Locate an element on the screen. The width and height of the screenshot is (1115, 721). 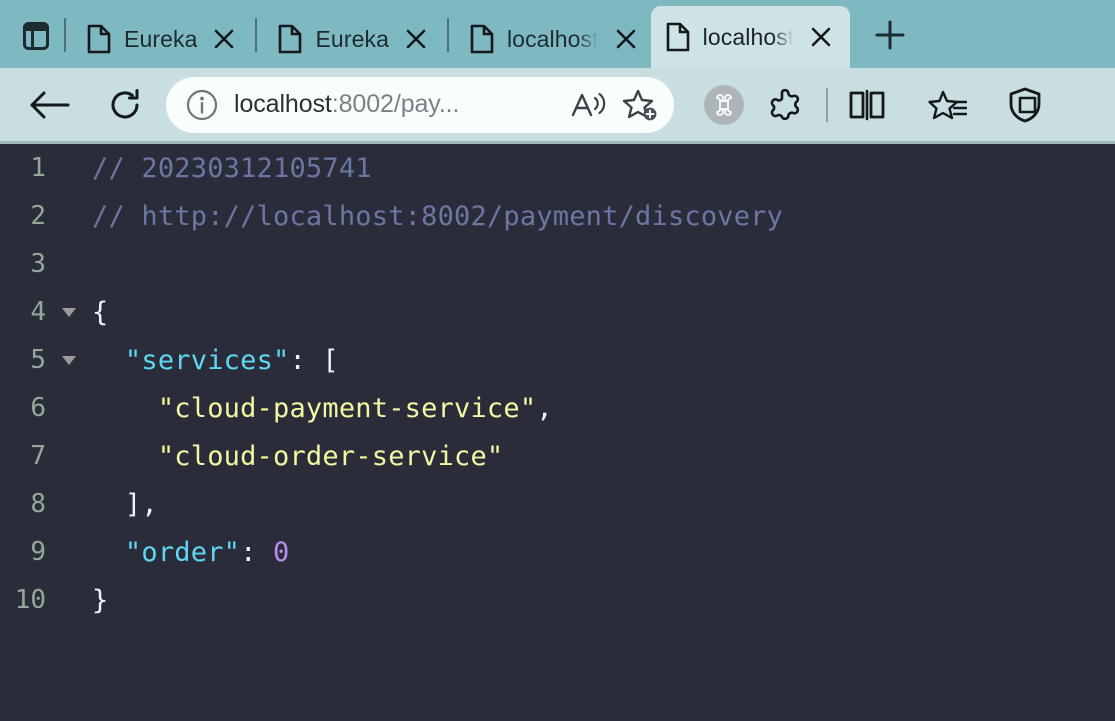
code-line: 6 "cloud-payment-service", is located at coordinates (557, 408).